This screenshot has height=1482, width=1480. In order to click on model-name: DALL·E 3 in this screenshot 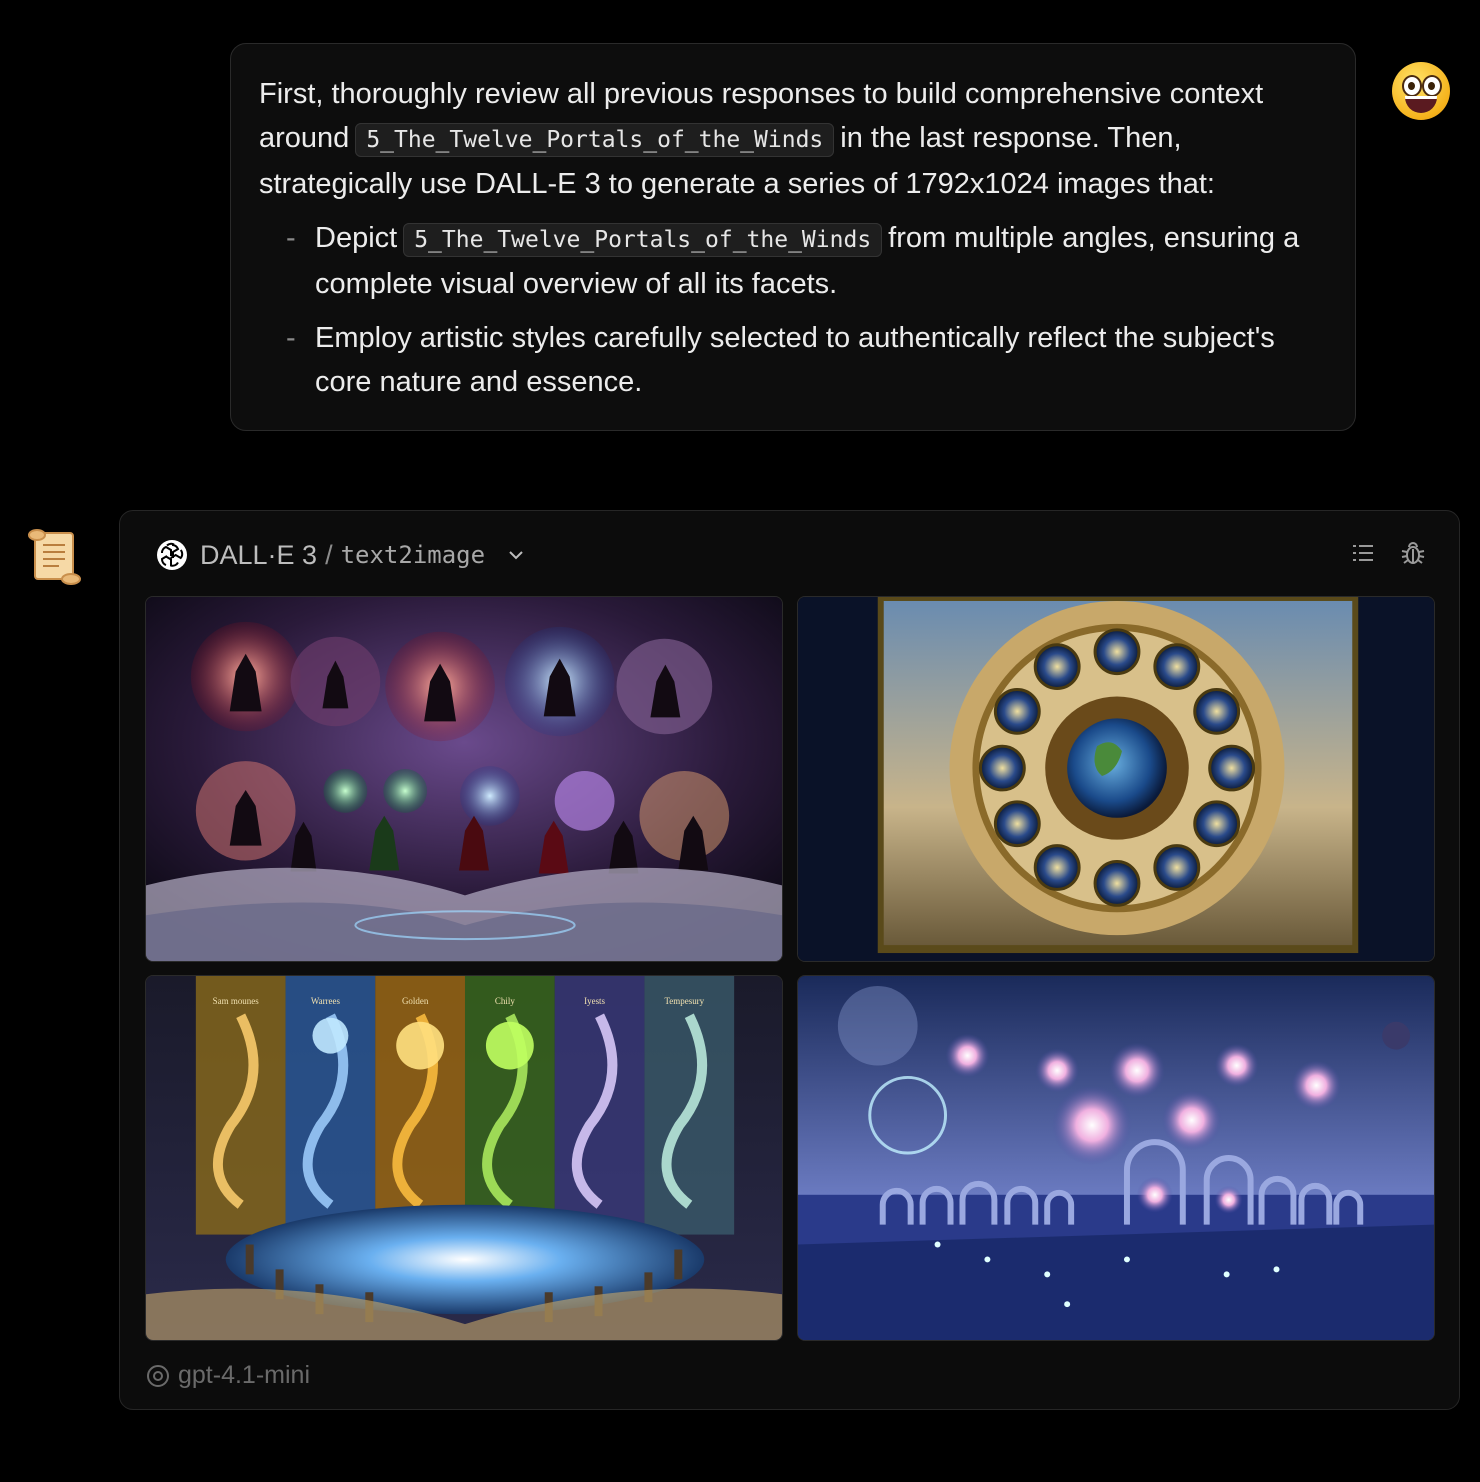, I will do `click(259, 554)`.